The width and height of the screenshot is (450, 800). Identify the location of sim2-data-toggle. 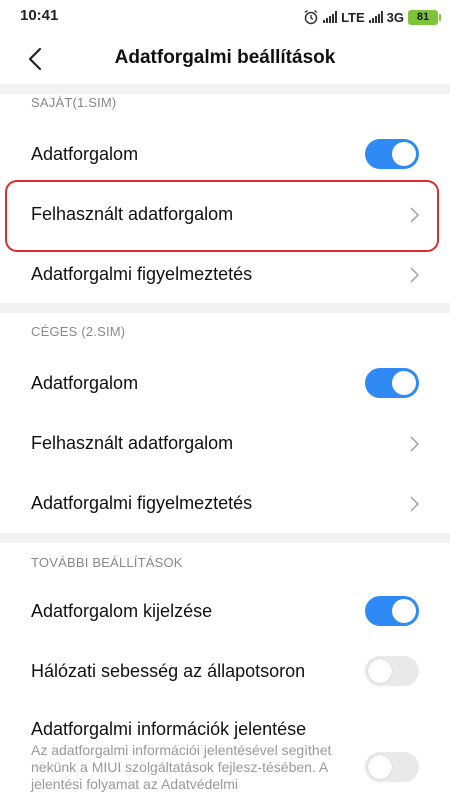
(392, 383).